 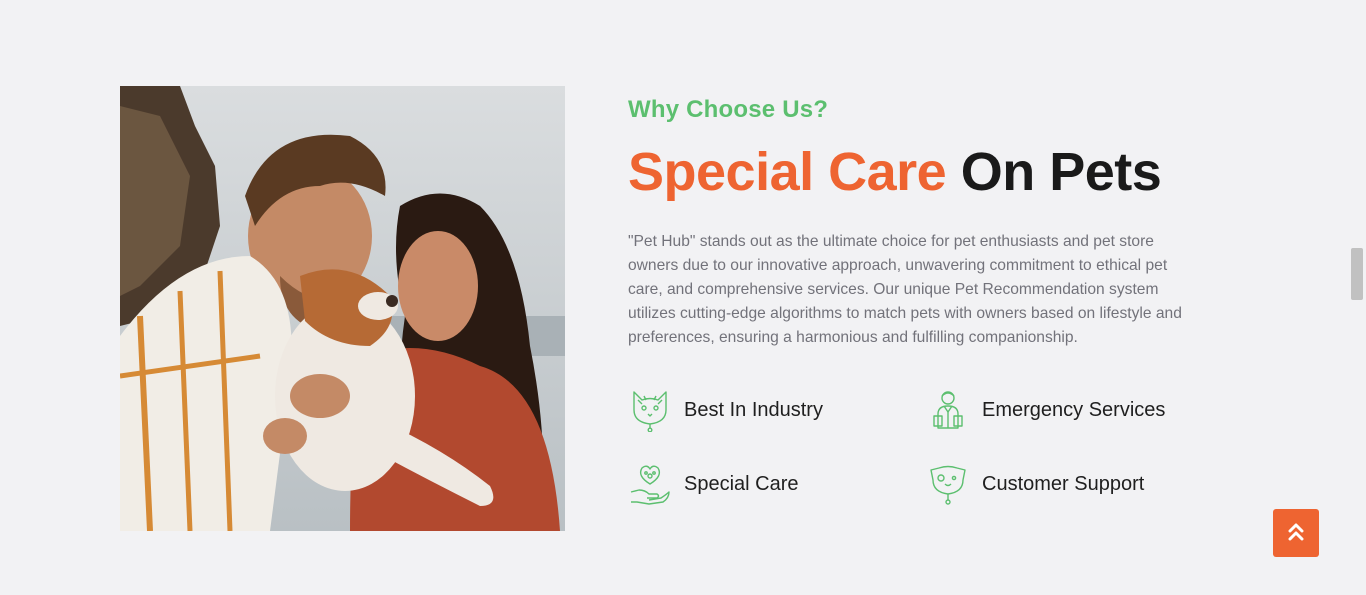 I want to click on section-headline: Special Care On Pets, so click(x=918, y=172).